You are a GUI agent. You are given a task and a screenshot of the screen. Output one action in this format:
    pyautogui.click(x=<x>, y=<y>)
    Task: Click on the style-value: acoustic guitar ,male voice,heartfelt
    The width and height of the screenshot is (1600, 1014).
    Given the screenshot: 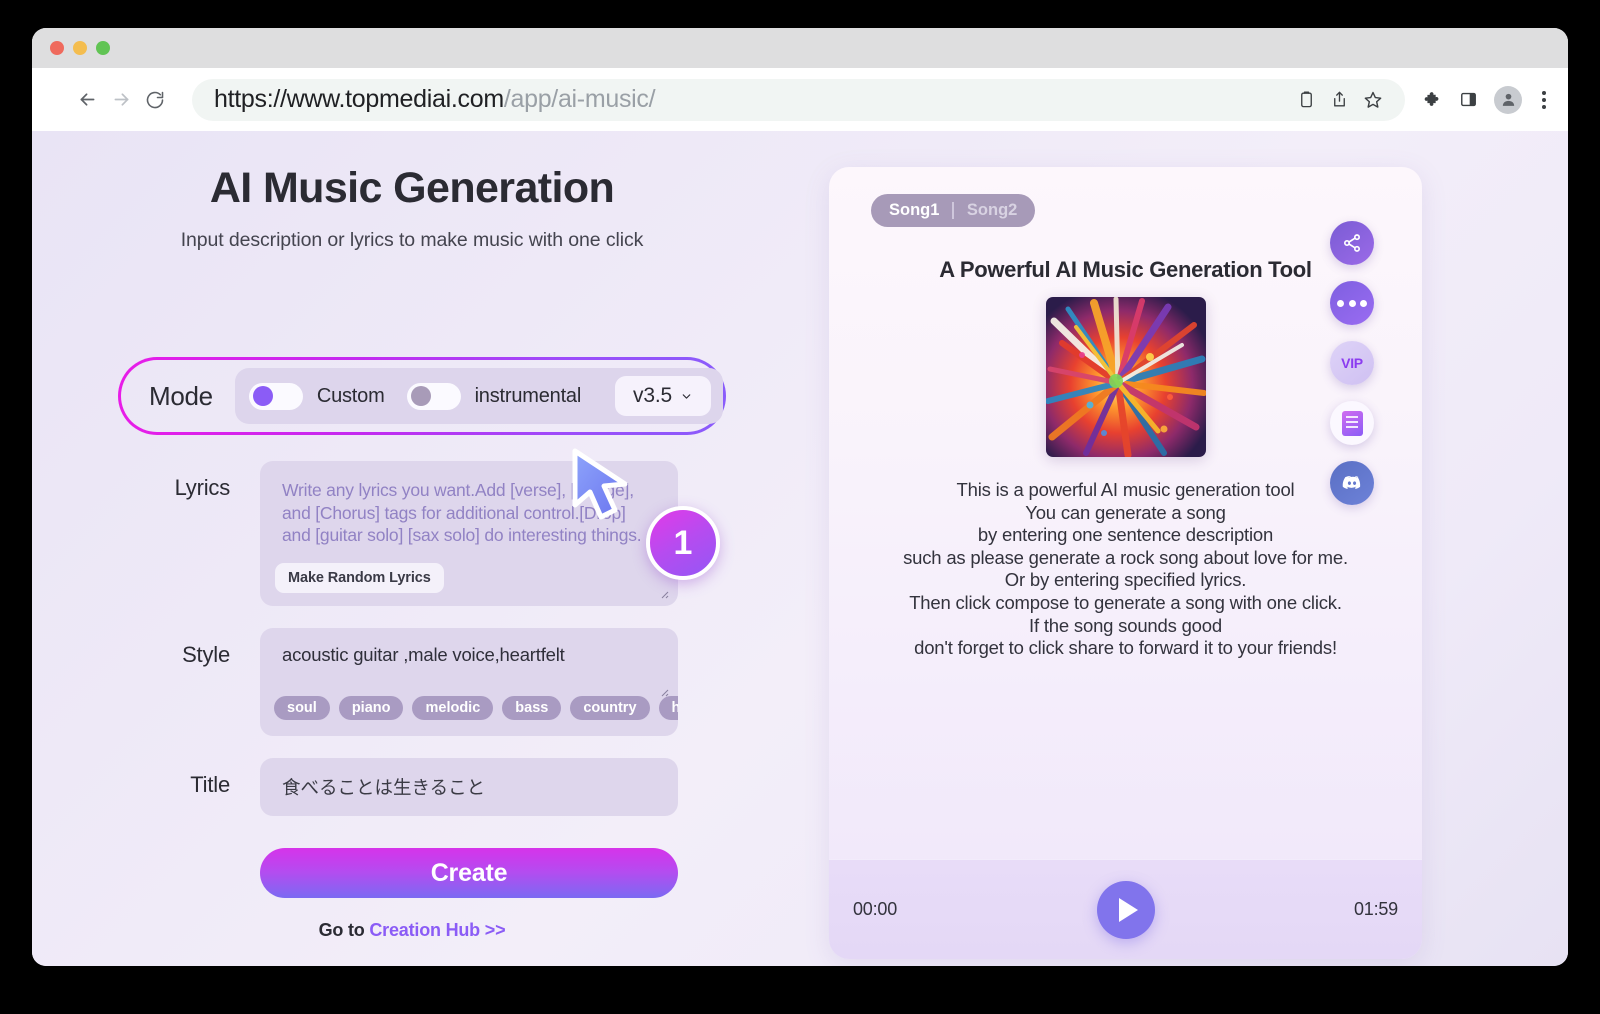 What is the action you would take?
    pyautogui.click(x=423, y=654)
    